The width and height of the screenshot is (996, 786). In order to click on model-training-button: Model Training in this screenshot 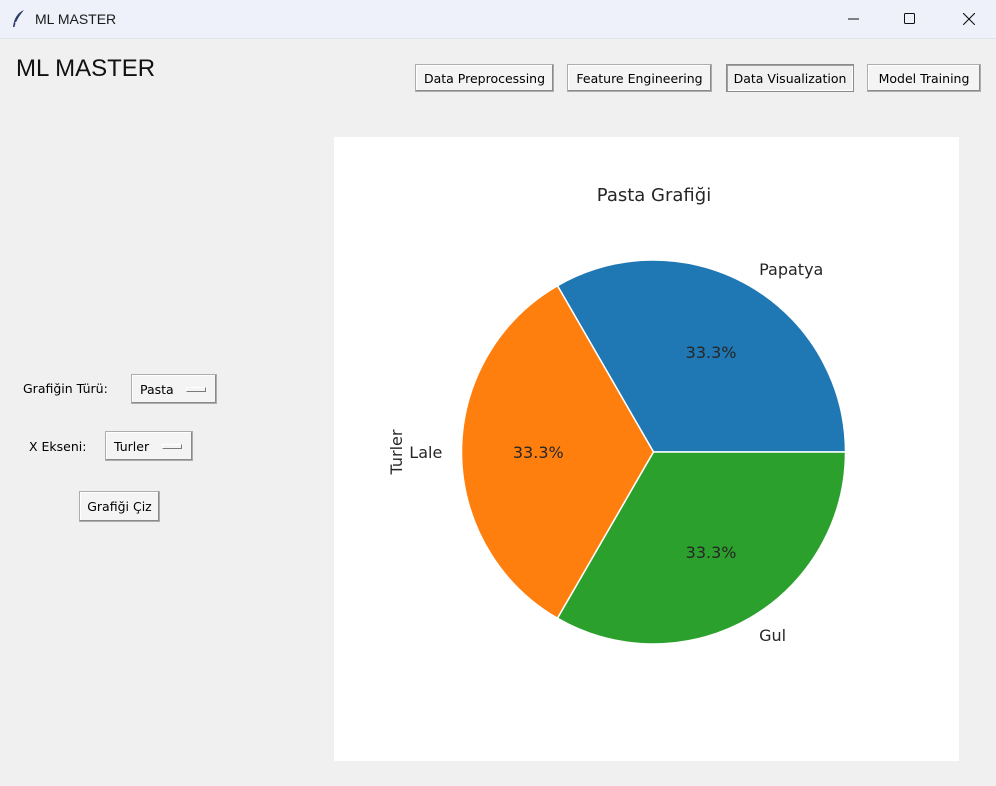, I will do `click(924, 78)`.